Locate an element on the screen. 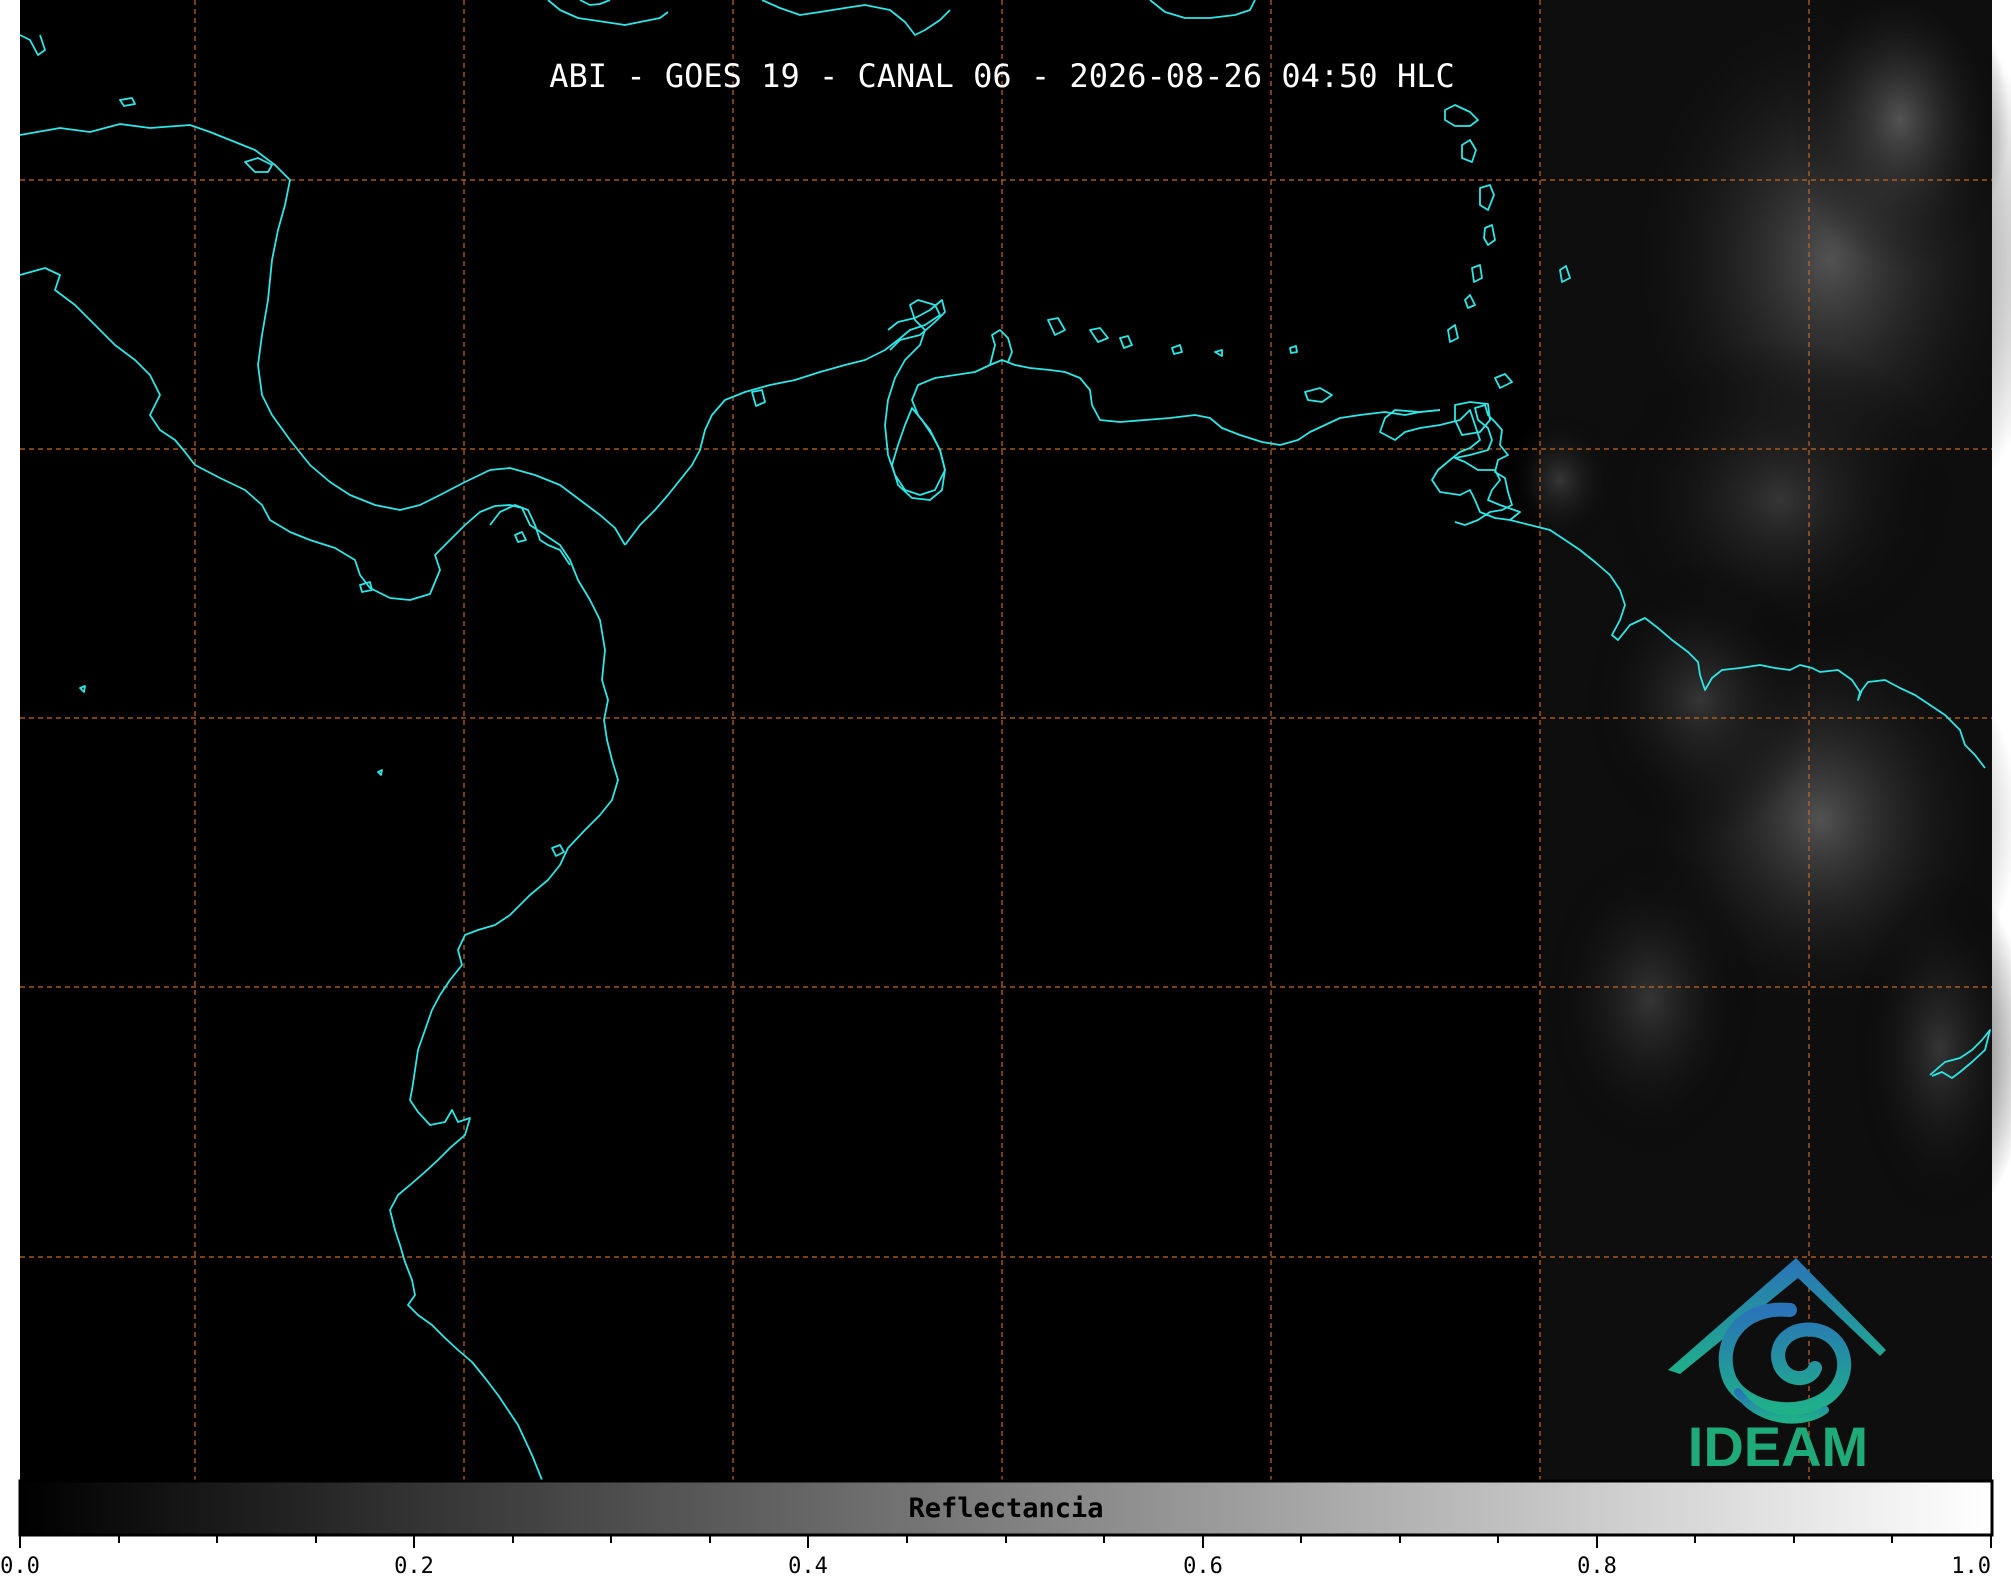  colorbar-tick-label: 0.6 is located at coordinates (1203, 1565).